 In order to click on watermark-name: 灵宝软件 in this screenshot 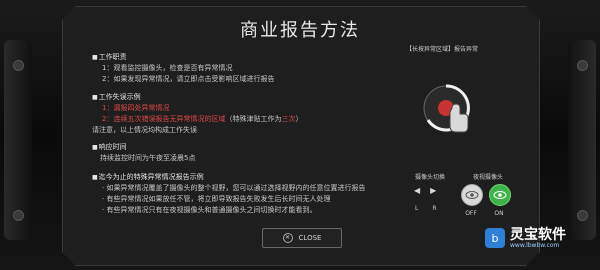, I will do `click(538, 234)`.